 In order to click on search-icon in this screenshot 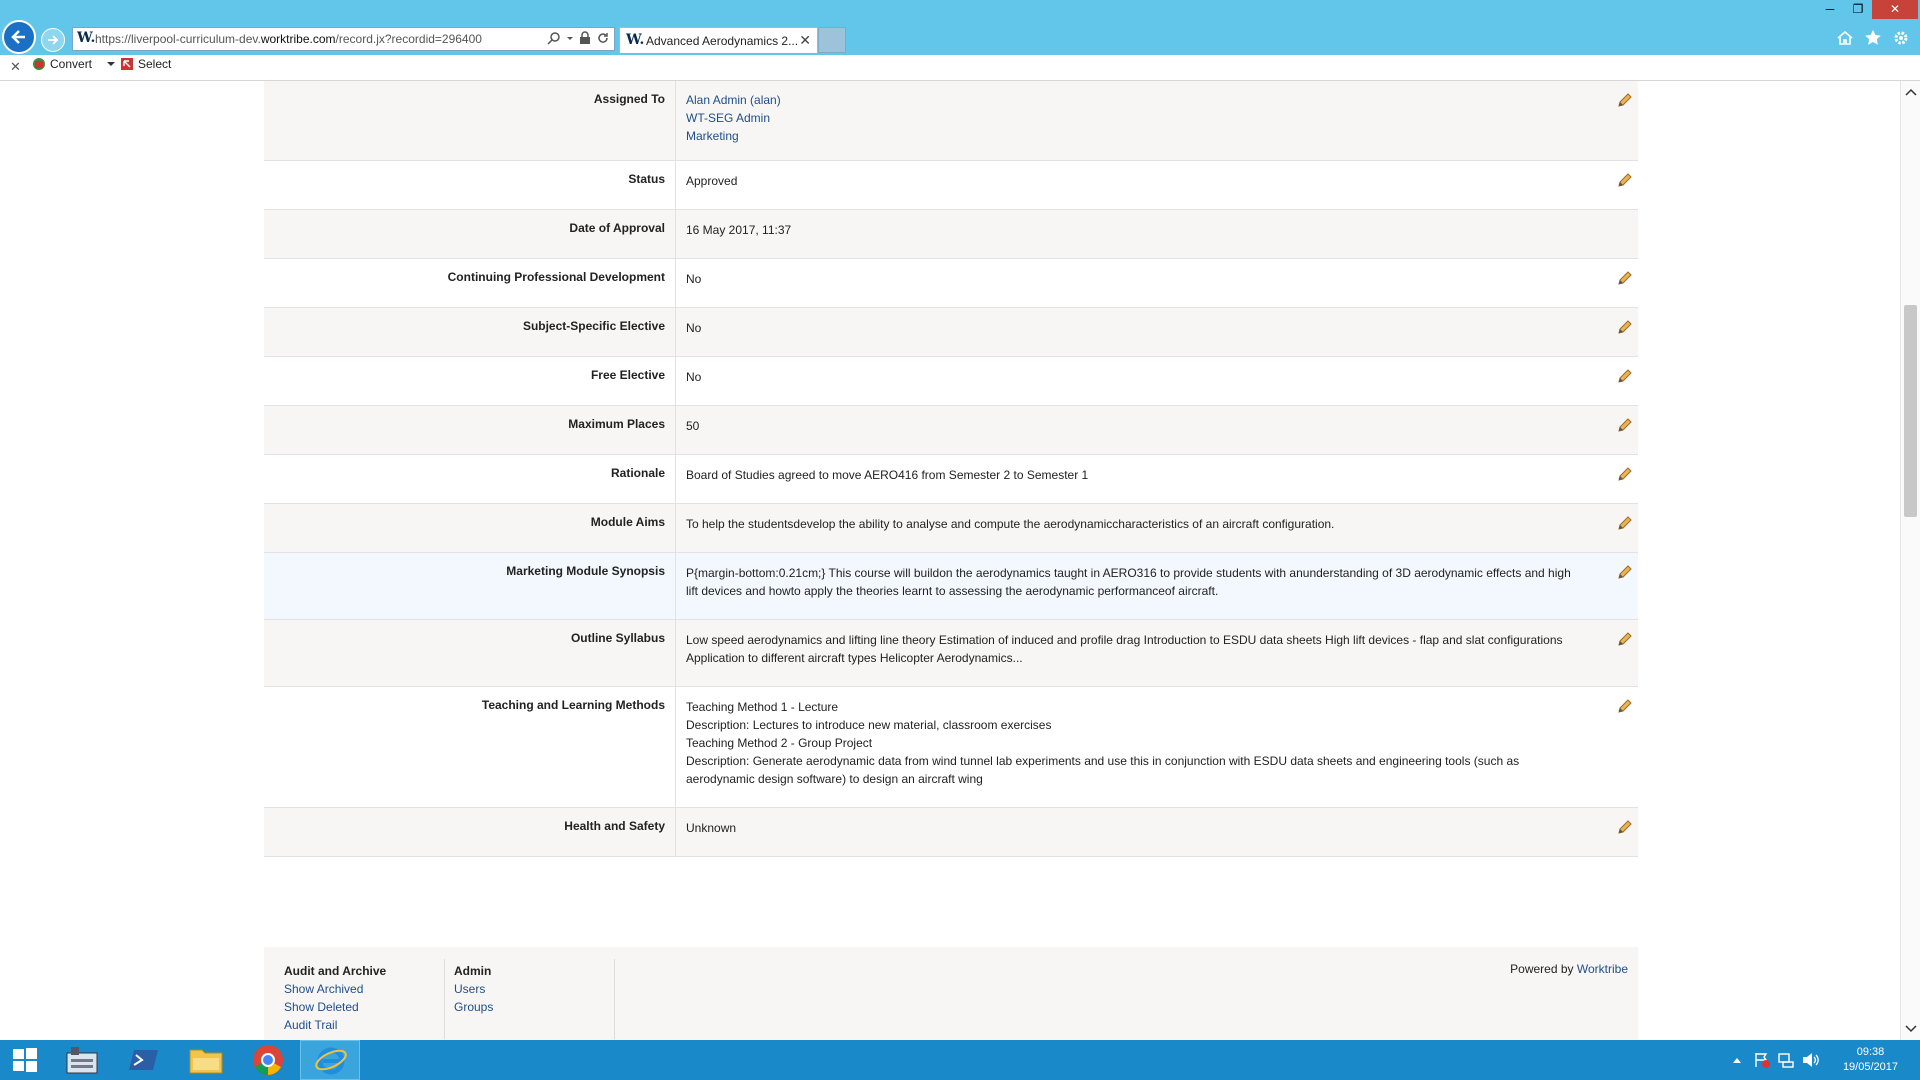, I will do `click(554, 38)`.